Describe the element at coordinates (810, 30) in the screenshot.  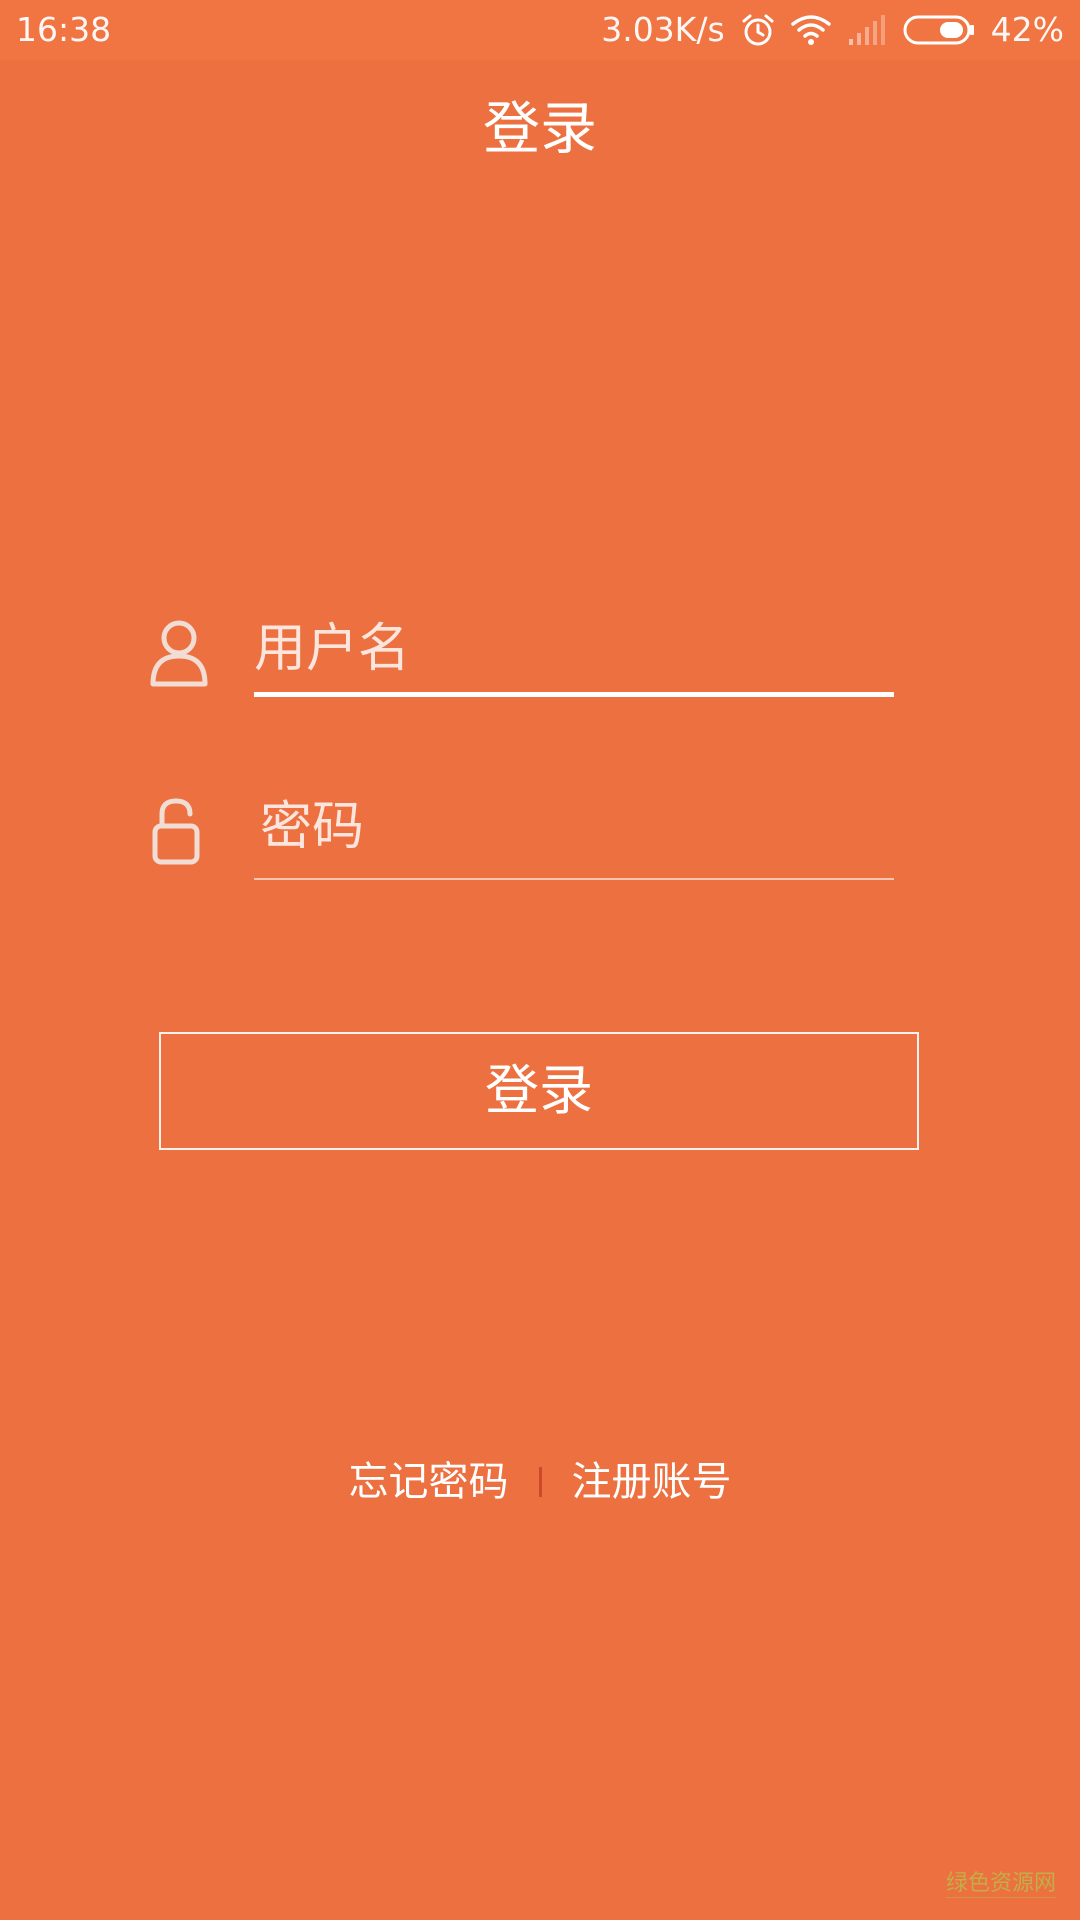
I see `wifi-icon` at that location.